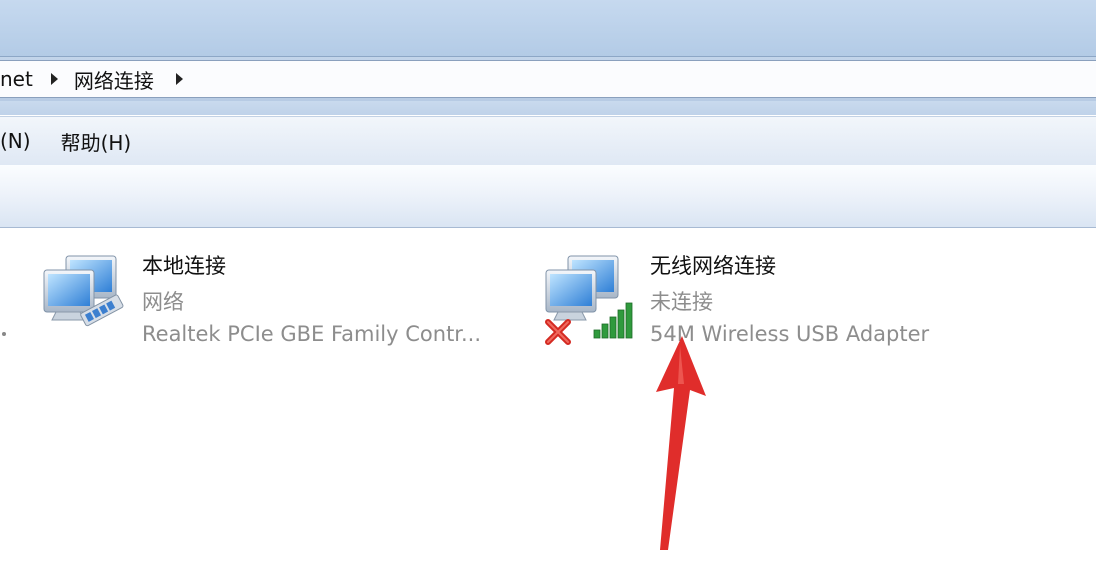 The width and height of the screenshot is (1096, 578). I want to click on breadcrumb-item-network-connections: 网络连接, so click(114, 79).